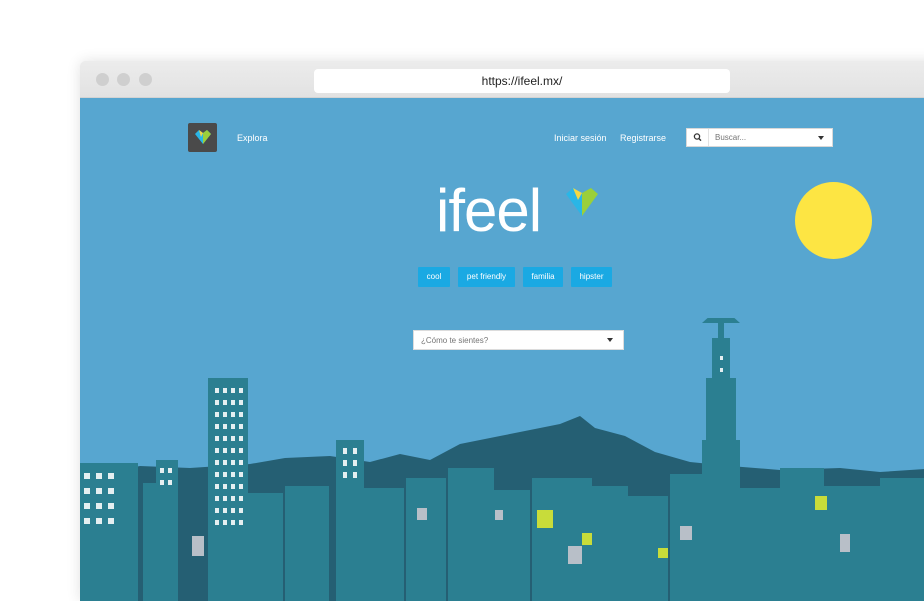 The width and height of the screenshot is (924, 601). What do you see at coordinates (434, 277) in the screenshot?
I see `tag-cool: cool` at bounding box center [434, 277].